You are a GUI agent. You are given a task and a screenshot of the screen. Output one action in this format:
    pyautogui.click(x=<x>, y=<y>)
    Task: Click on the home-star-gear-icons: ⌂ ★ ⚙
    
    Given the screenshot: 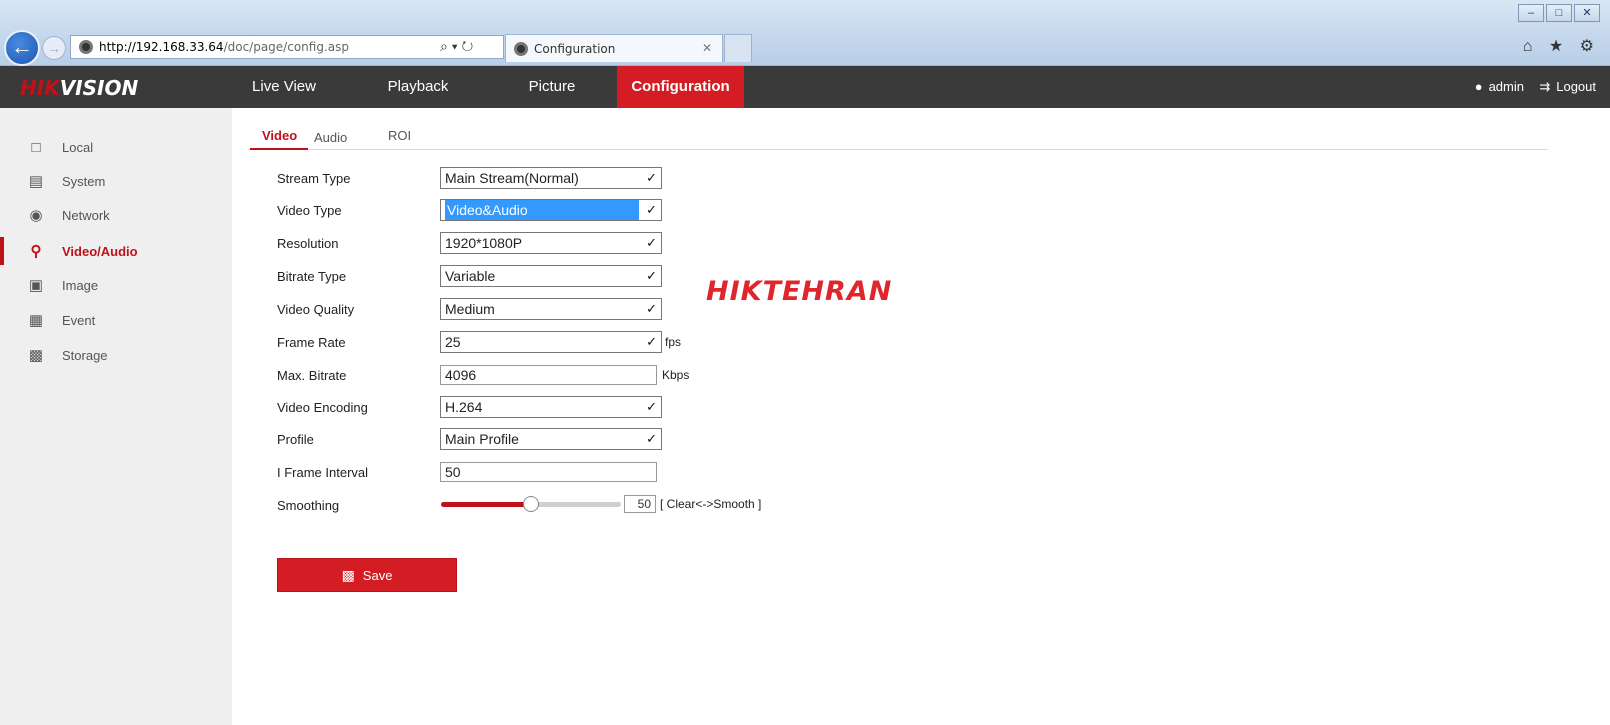 What is the action you would take?
    pyautogui.click(x=1561, y=46)
    